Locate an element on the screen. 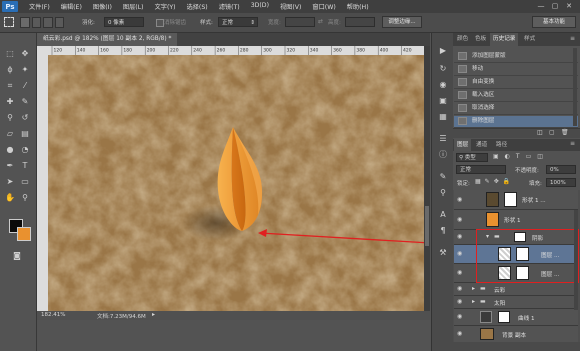 Image resolution: width=580 pixels, height=351 pixels. list-item-selected: 删除图层 is located at coordinates (516, 122).